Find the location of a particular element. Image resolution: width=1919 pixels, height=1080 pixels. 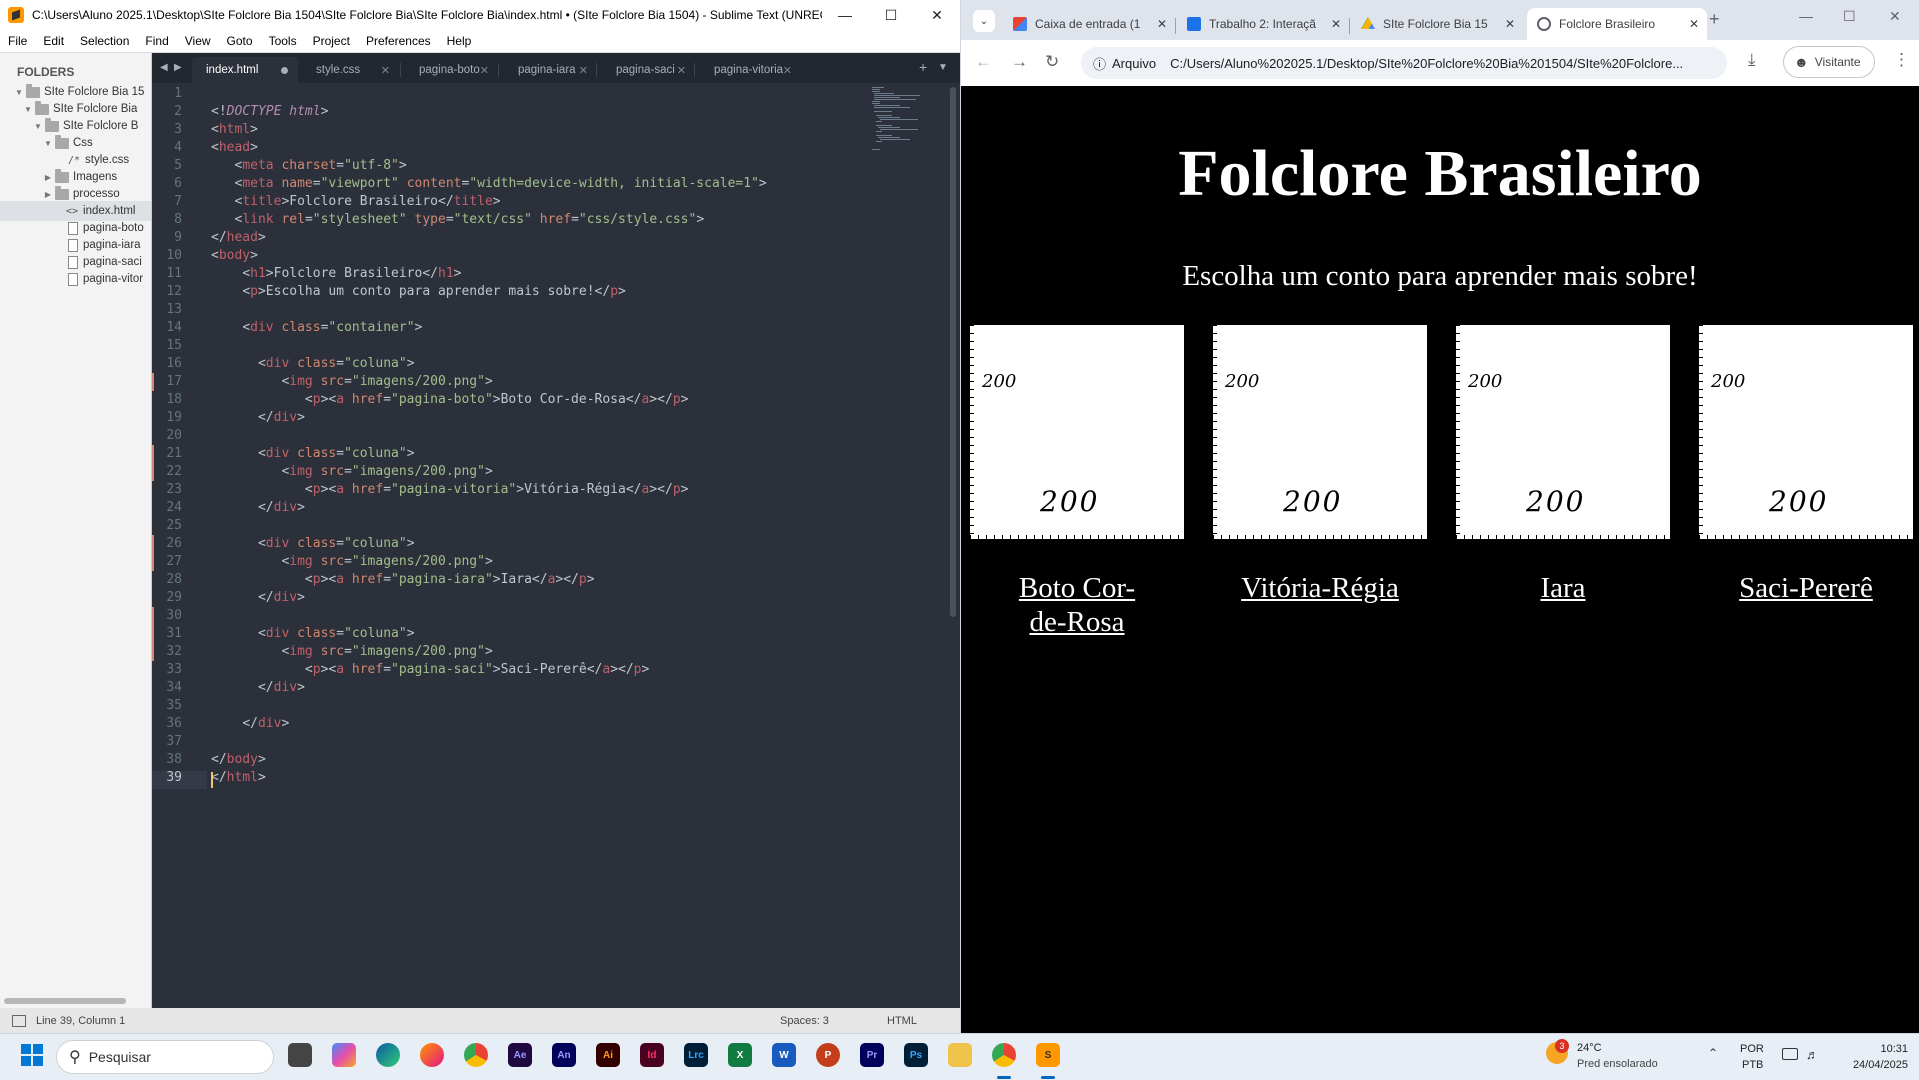

editor-scrollbar is located at coordinates (953, 352).